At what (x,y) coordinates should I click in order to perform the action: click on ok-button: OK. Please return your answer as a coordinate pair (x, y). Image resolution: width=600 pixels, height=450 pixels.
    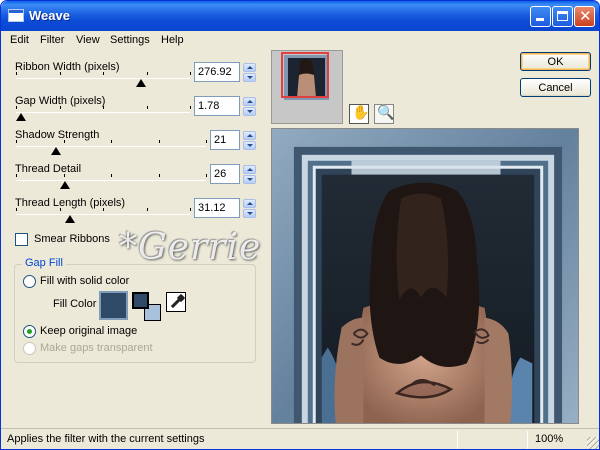
    Looking at the image, I should click on (555, 61).